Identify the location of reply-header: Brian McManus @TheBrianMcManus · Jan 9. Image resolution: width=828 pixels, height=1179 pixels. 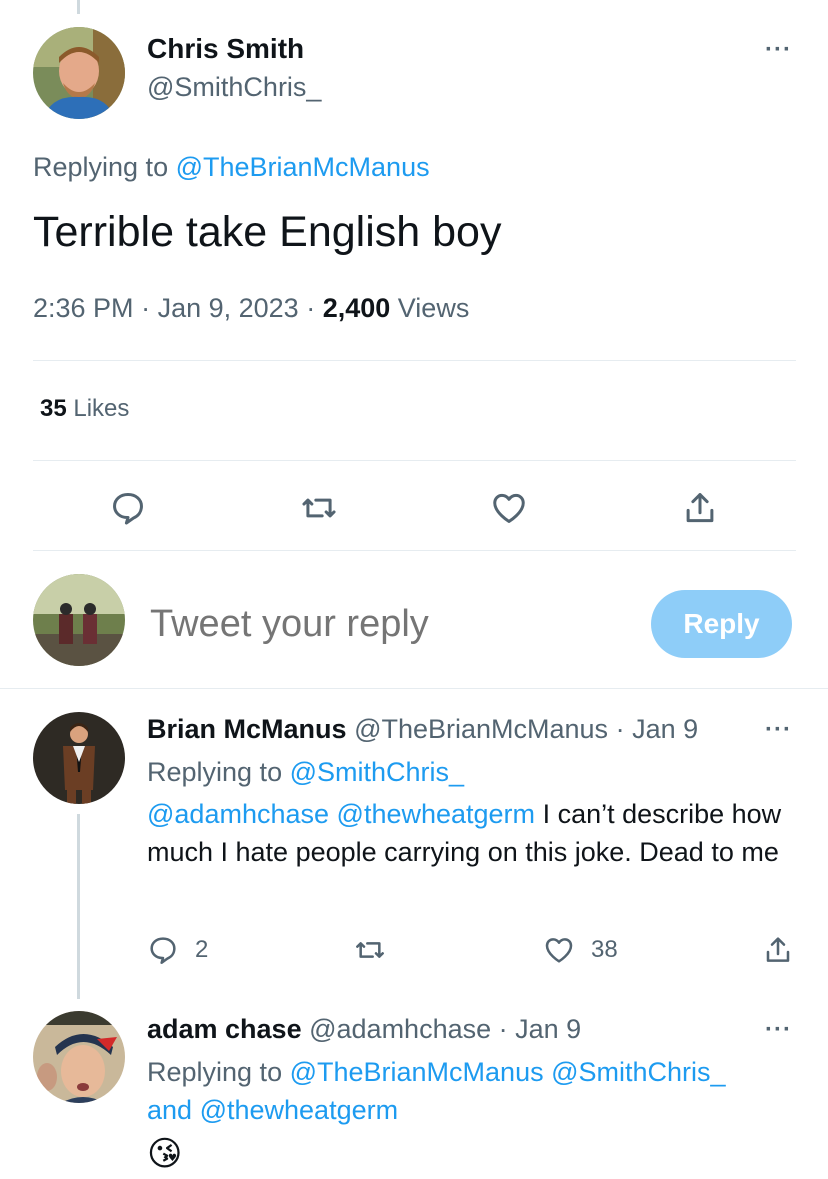
(423, 729).